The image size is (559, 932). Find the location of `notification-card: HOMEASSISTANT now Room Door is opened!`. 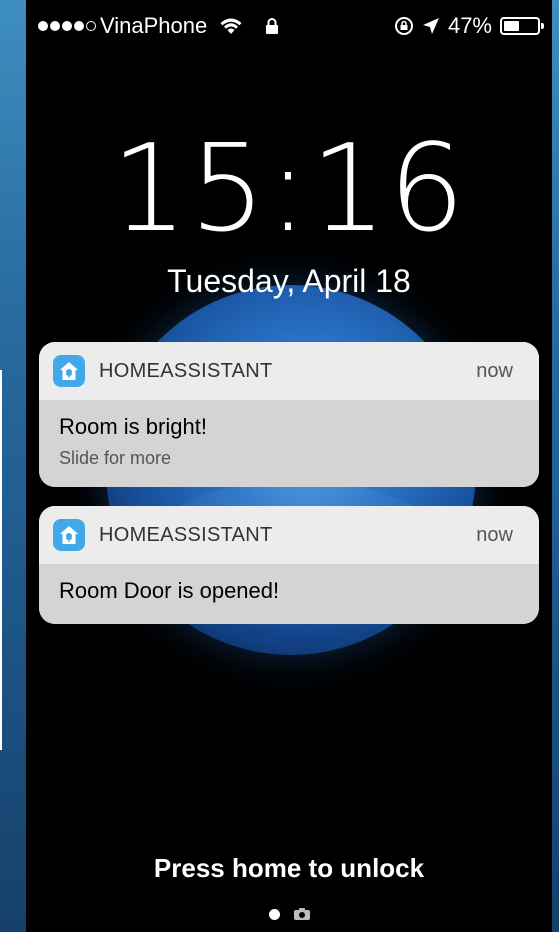

notification-card: HOMEASSISTANT now Room Door is opened! is located at coordinates (289, 565).